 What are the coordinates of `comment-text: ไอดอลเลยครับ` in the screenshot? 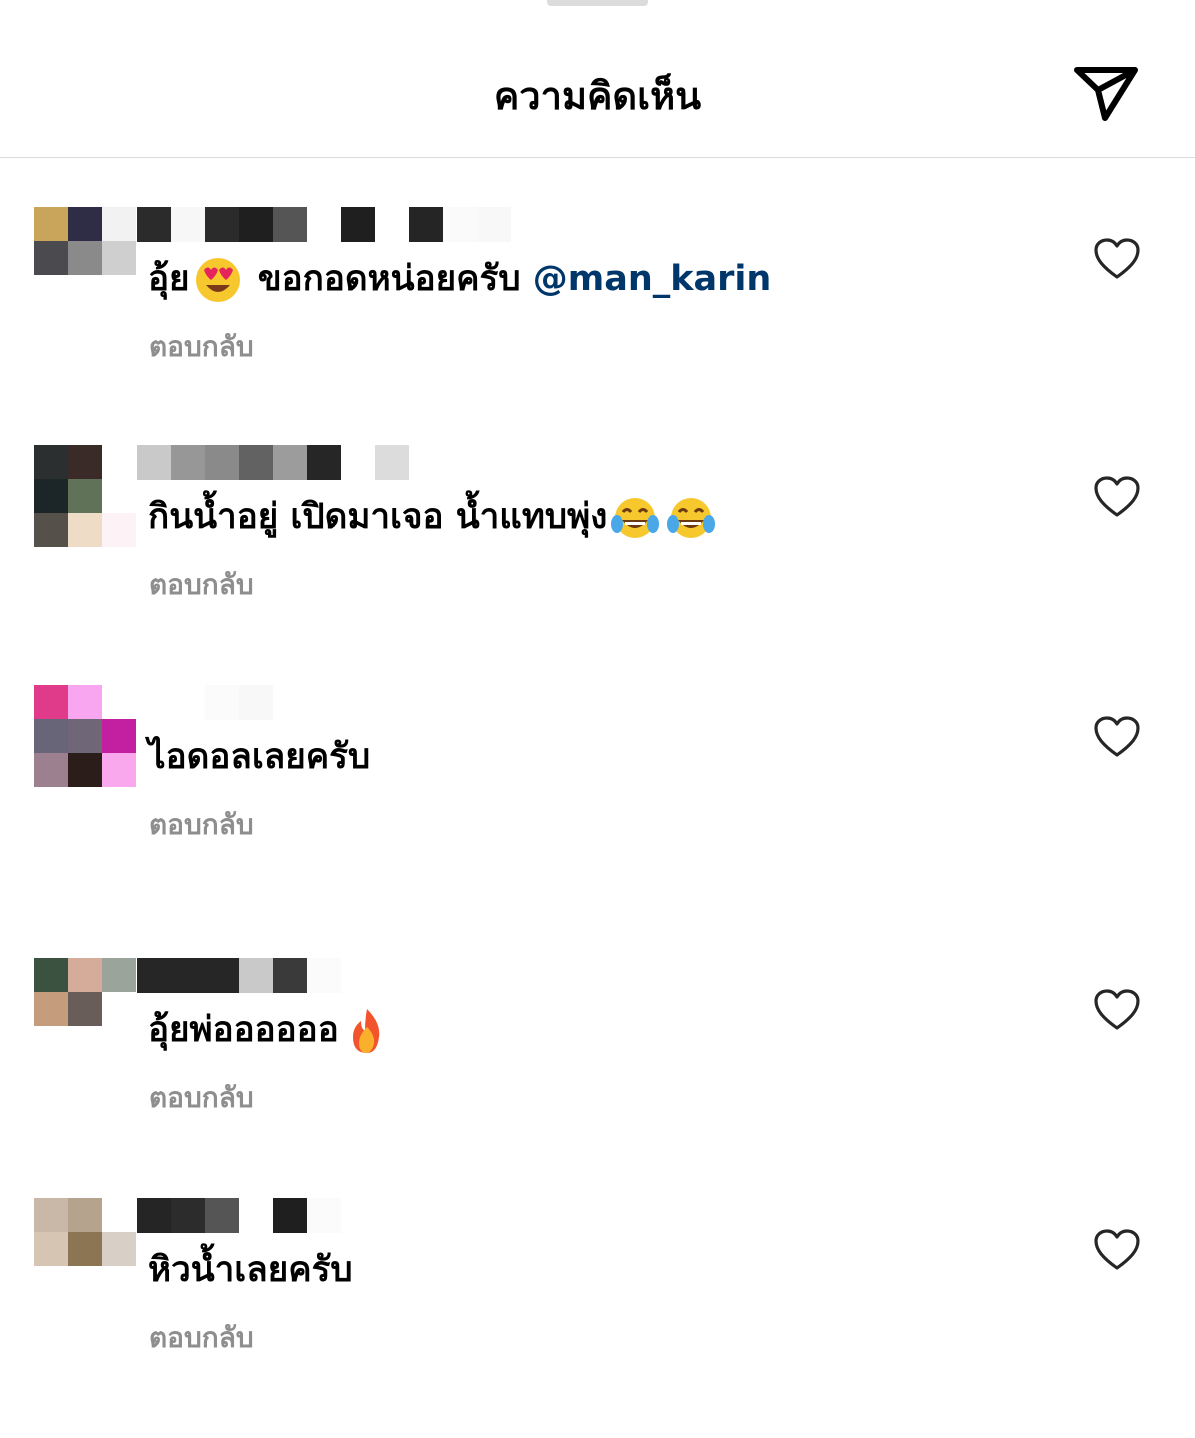 It's located at (259, 757).